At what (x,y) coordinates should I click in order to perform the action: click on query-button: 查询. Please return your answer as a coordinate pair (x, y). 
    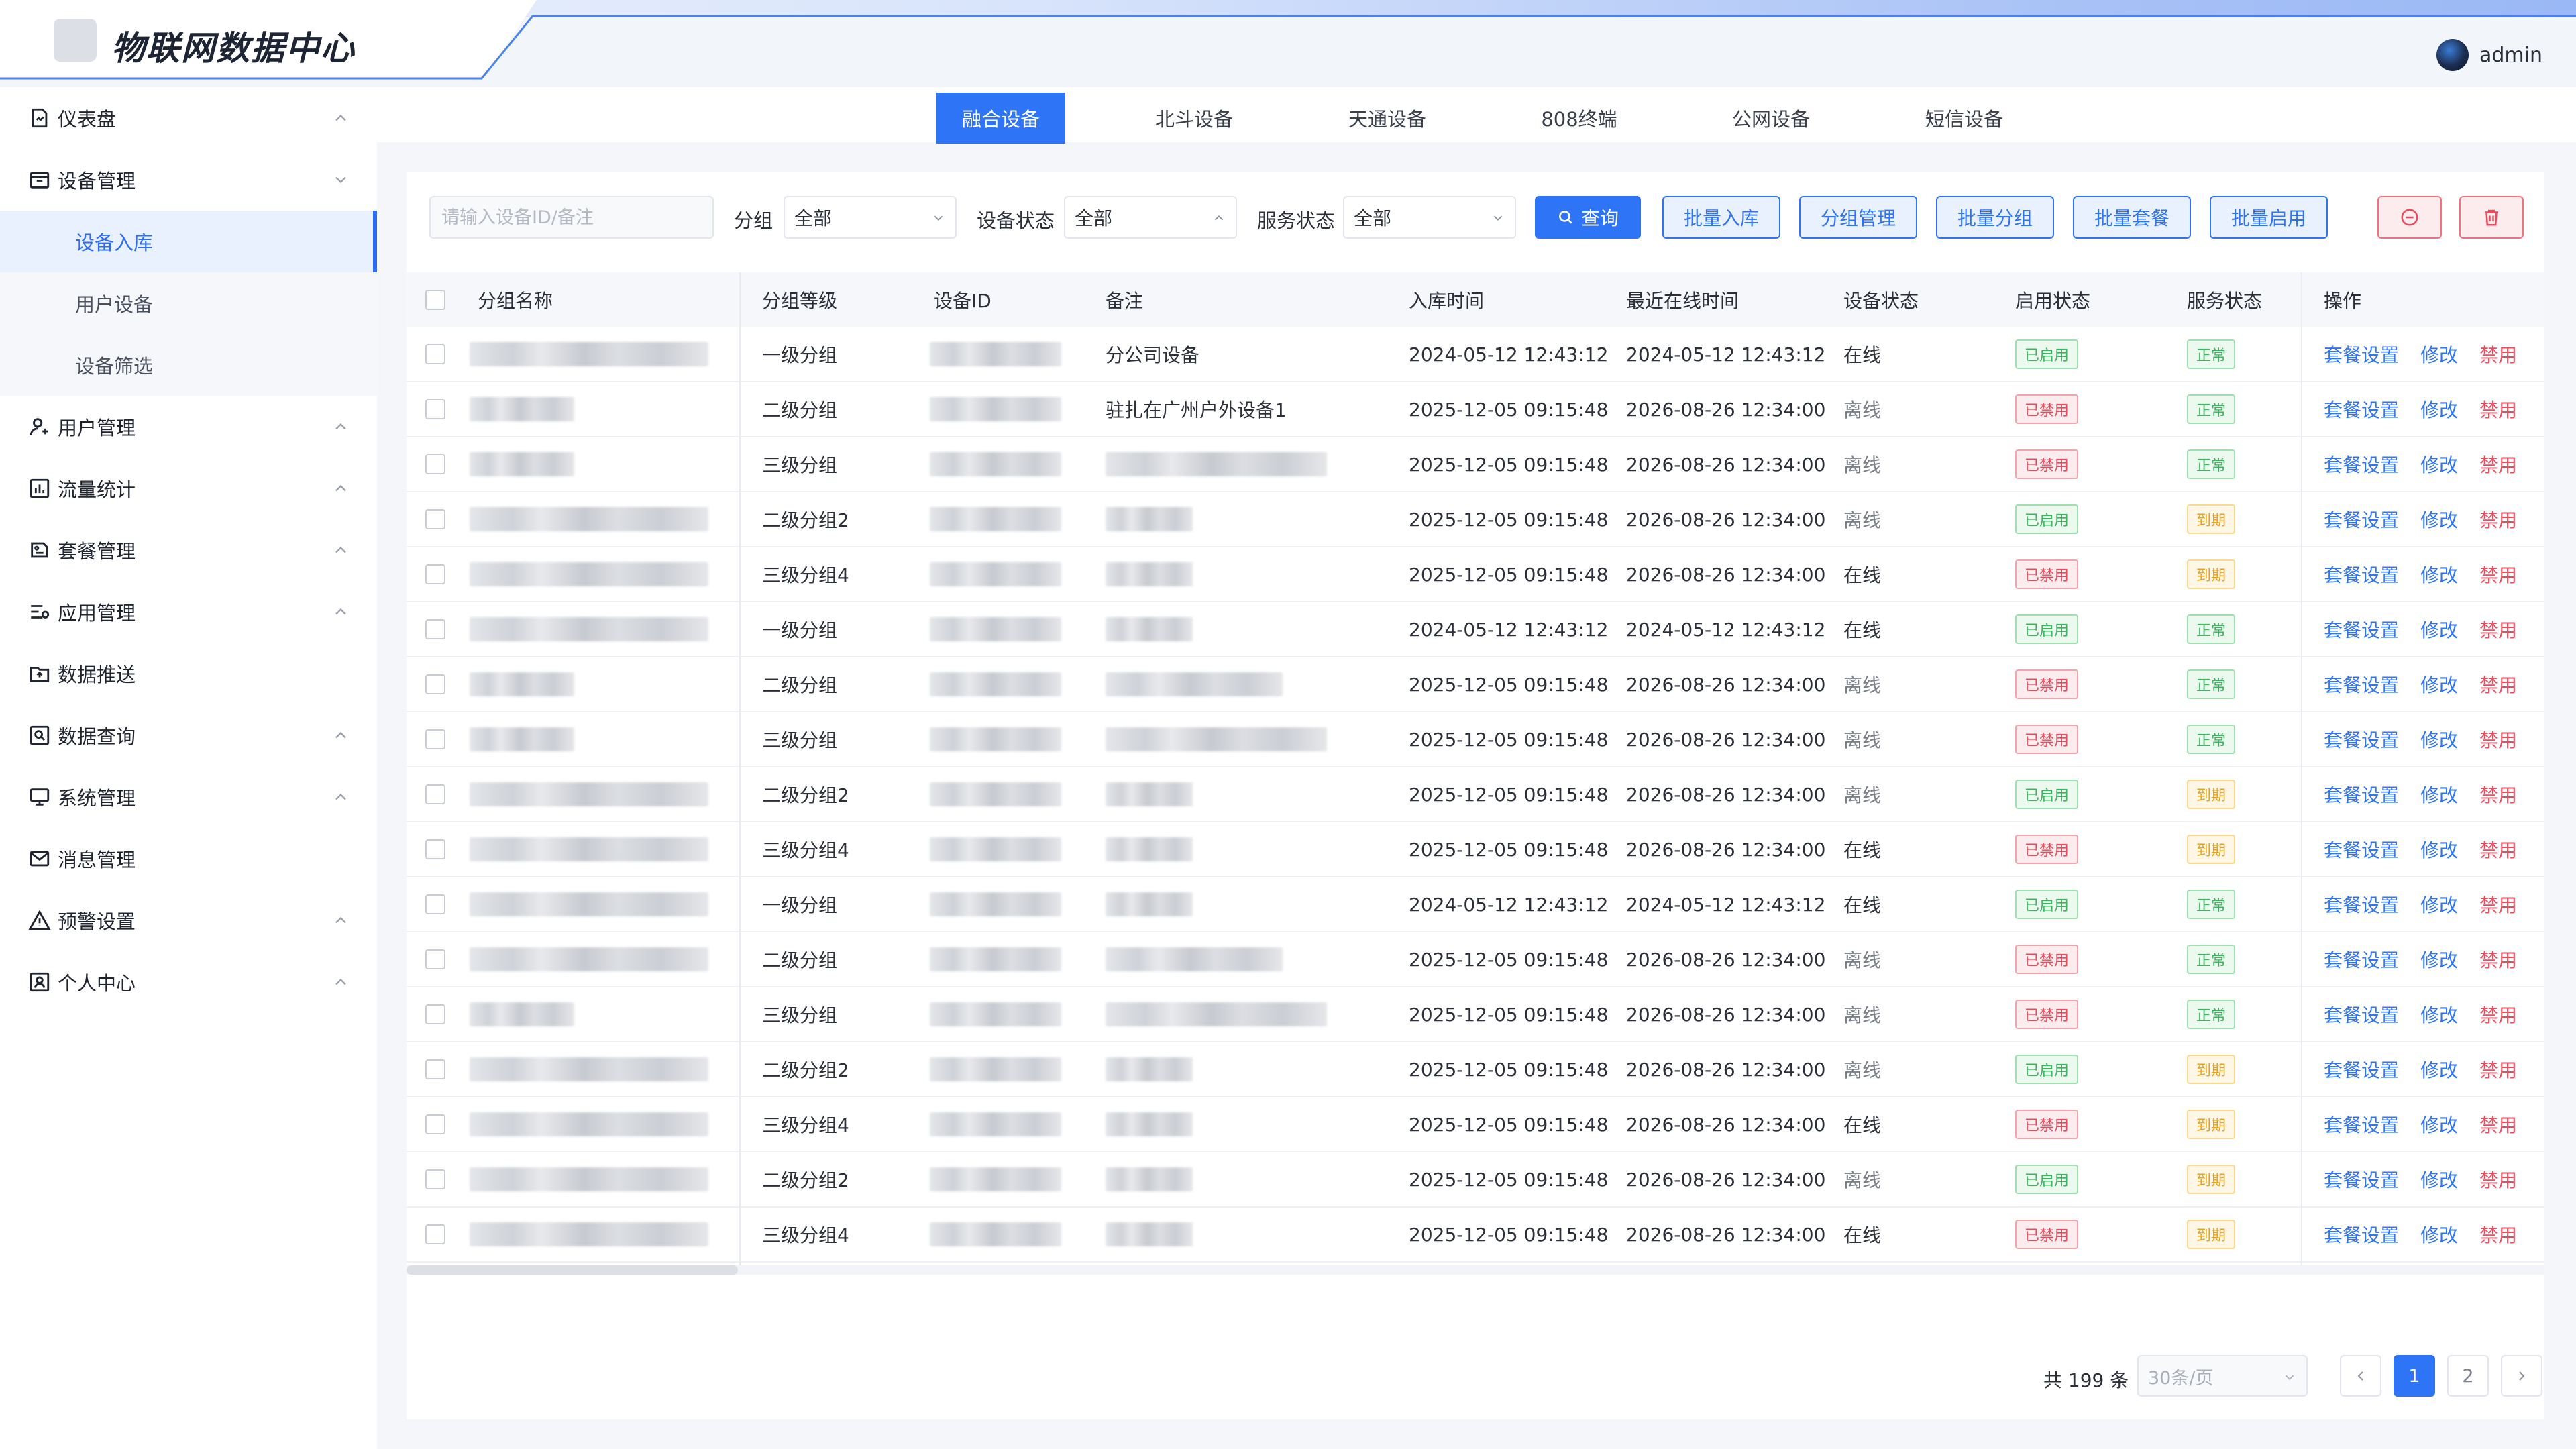
    Looking at the image, I should click on (1588, 217).